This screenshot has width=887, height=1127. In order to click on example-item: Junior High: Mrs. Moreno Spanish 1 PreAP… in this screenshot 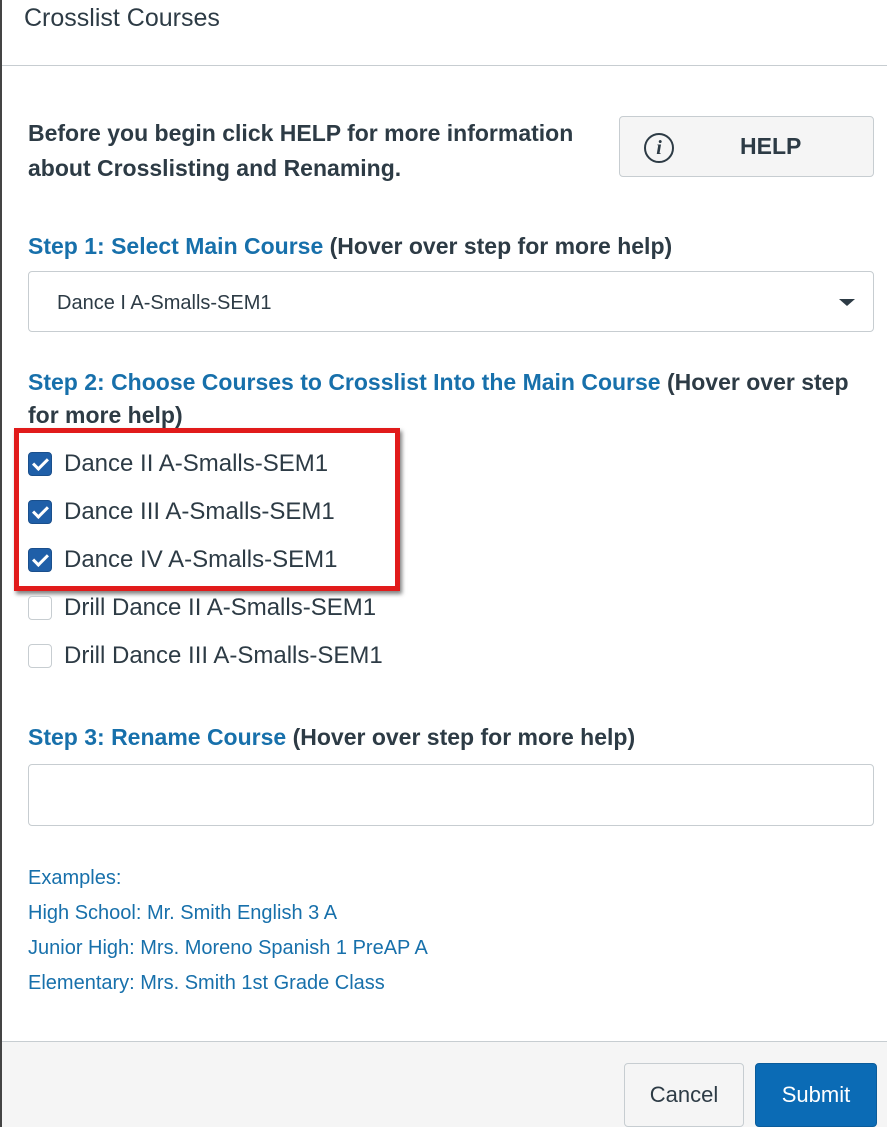, I will do `click(228, 948)`.